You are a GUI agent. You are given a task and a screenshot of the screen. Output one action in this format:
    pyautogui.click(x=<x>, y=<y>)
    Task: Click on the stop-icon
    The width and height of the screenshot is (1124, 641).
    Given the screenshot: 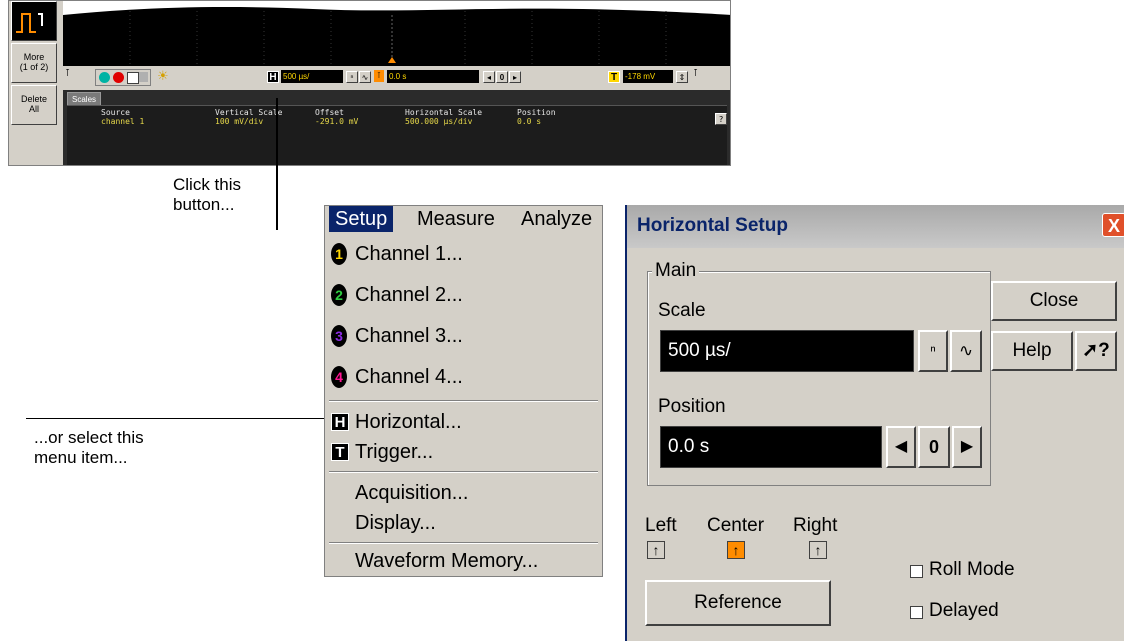 What is the action you would take?
    pyautogui.click(x=118, y=77)
    